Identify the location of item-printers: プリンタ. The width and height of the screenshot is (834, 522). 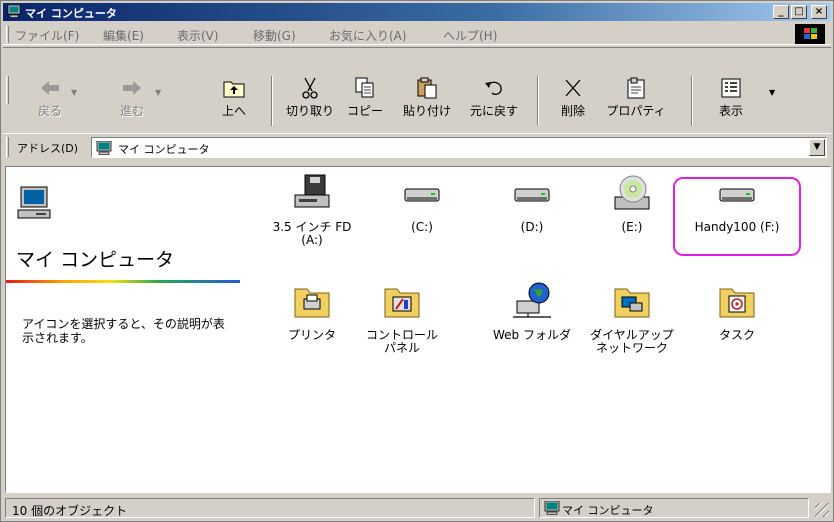
(312, 311).